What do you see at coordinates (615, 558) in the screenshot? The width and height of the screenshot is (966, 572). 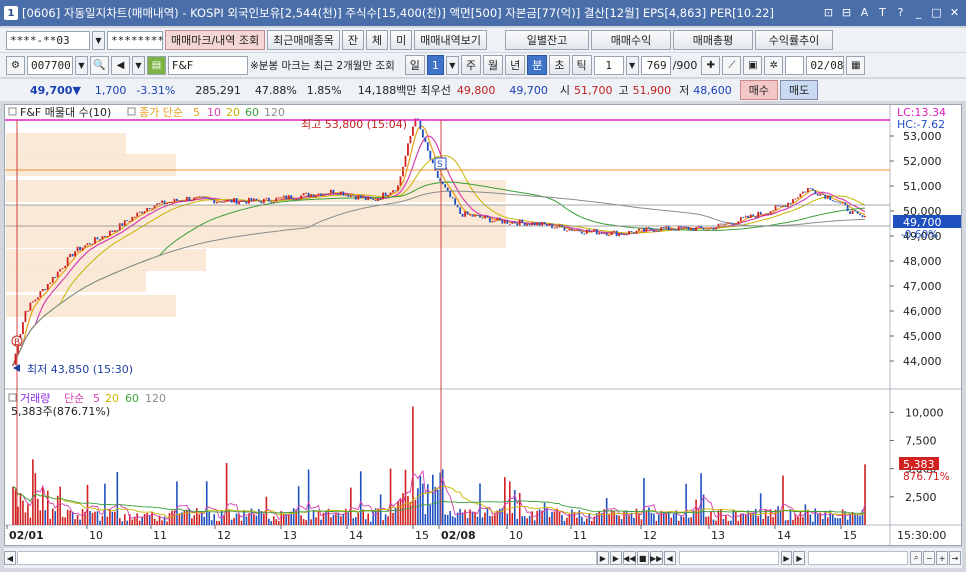 I see `play-icon: ▶` at bounding box center [615, 558].